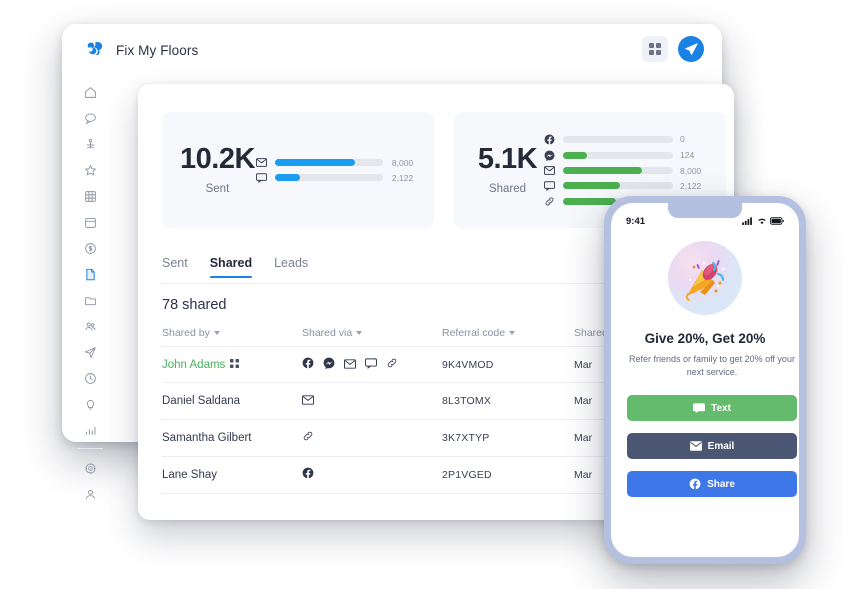 The width and height of the screenshot is (855, 589). What do you see at coordinates (592, 185) in the screenshot?
I see `bar-fill-sms` at bounding box center [592, 185].